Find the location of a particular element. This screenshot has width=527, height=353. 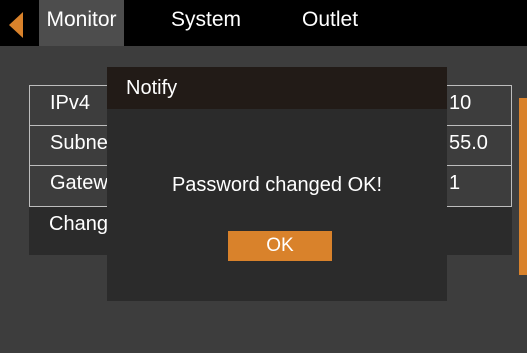

scrollbar-thumb is located at coordinates (523, 186).